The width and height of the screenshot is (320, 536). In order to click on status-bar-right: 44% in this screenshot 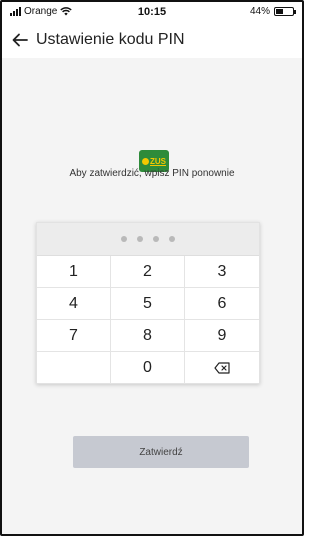, I will do `click(272, 11)`.